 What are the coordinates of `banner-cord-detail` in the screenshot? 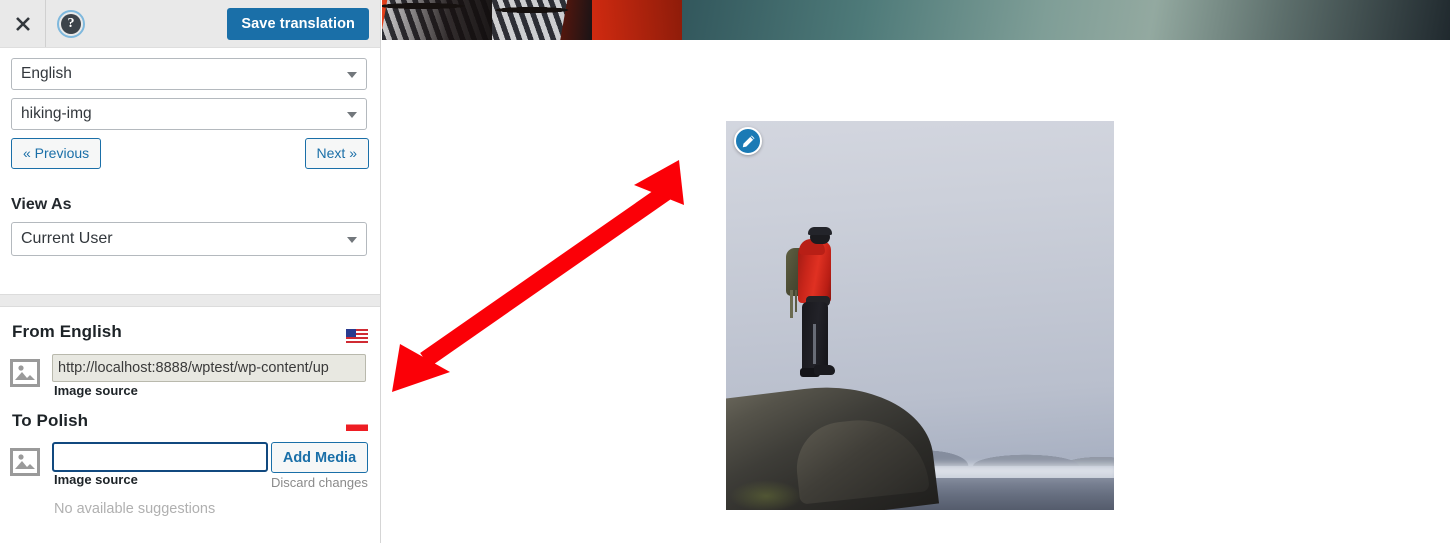 It's located at (482, 8).